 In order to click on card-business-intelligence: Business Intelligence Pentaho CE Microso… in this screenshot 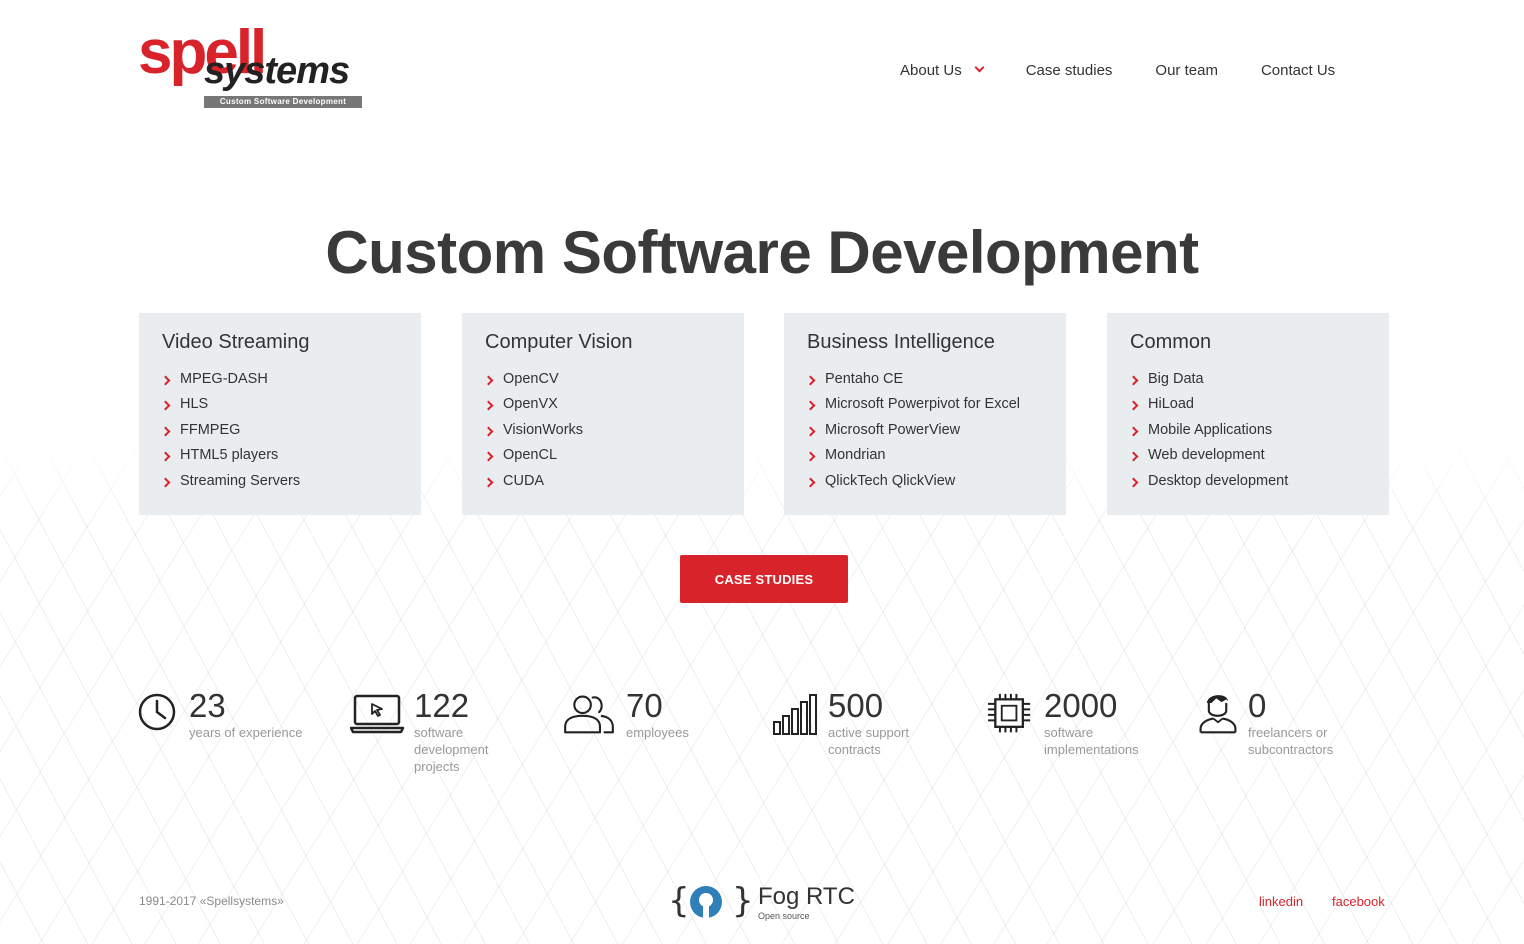, I will do `click(925, 414)`.